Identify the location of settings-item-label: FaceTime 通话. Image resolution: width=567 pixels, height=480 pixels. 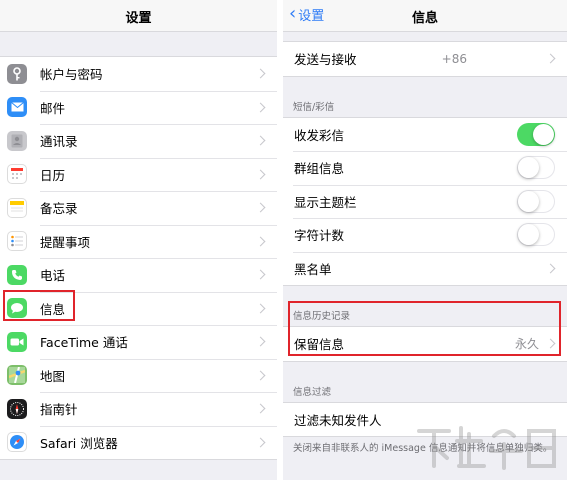
(84, 343).